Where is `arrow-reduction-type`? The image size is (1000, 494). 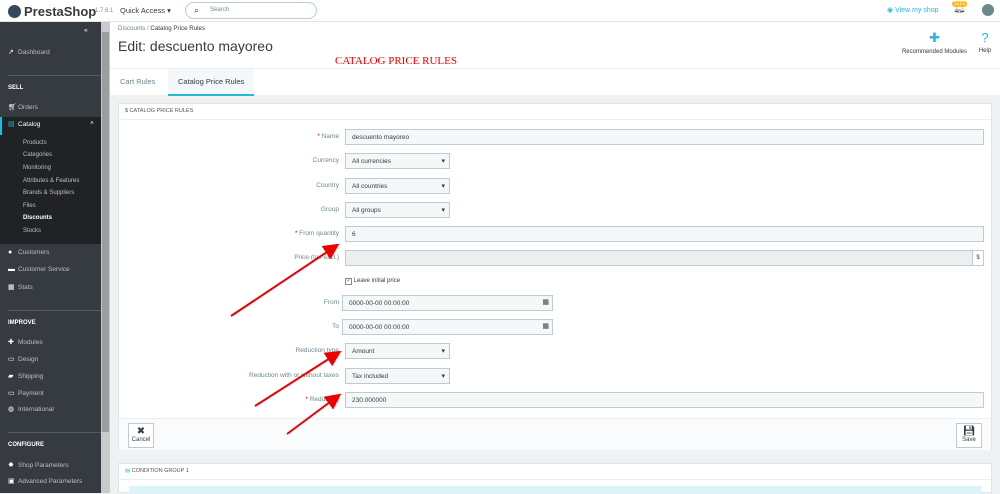 arrow-reduction-type is located at coordinates (298, 378).